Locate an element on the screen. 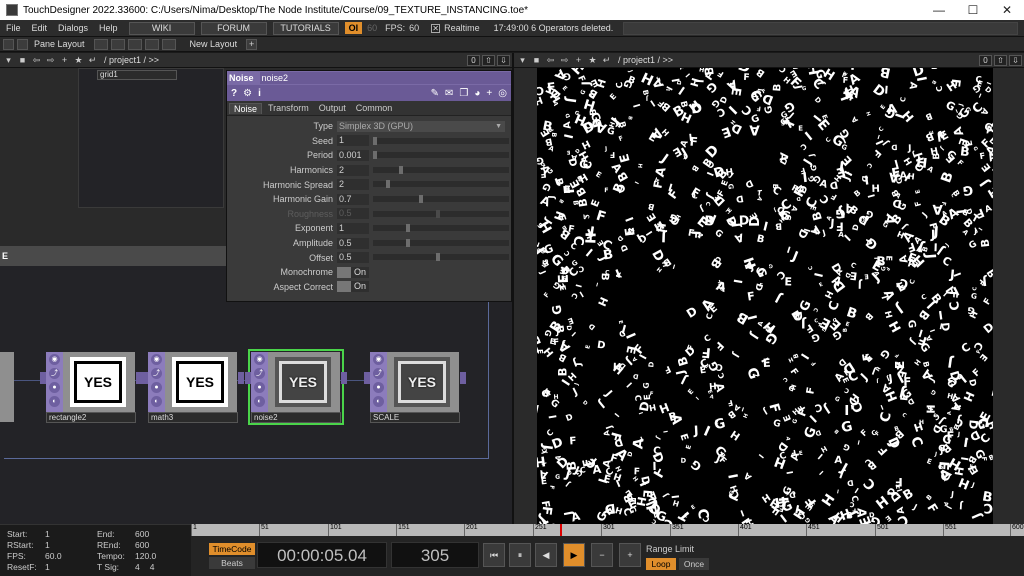 The height and width of the screenshot is (576, 1024). aspect-correct-toggle: On is located at coordinates (353, 287).